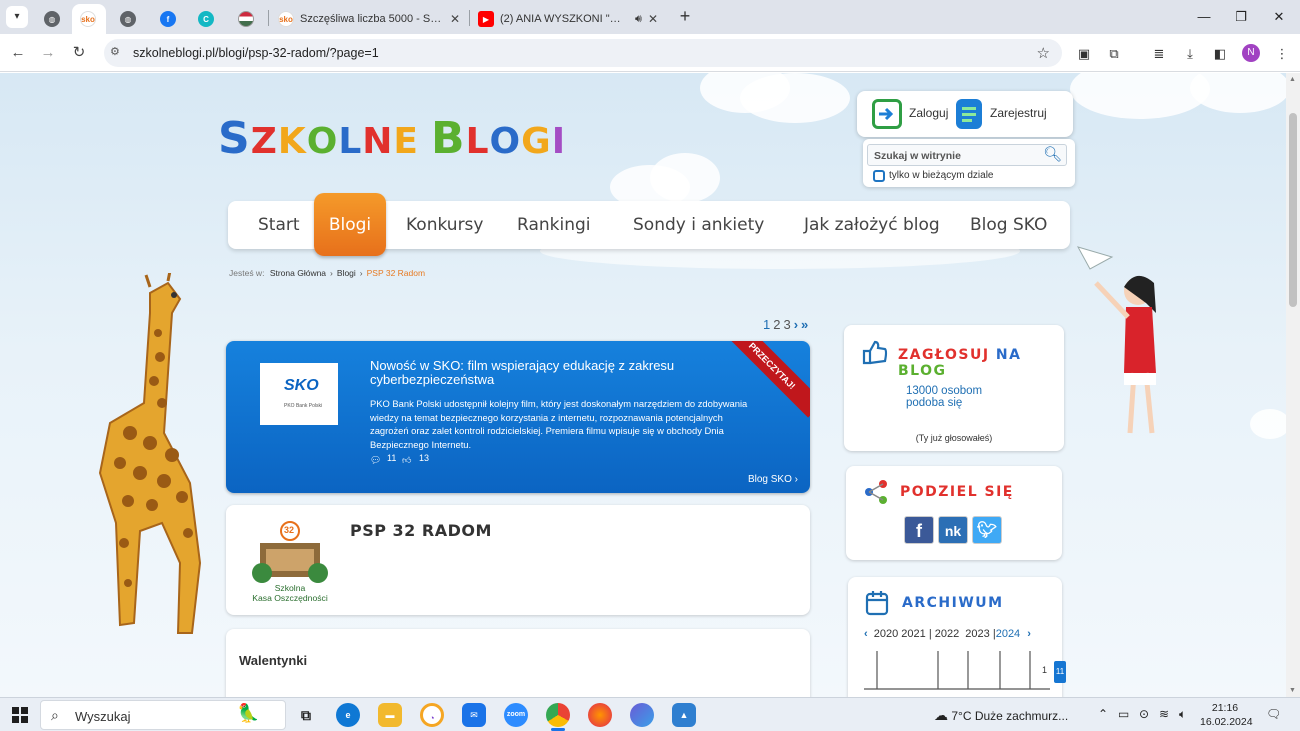 Image resolution: width=1300 pixels, height=731 pixels. I want to click on copilot-icon, so click(642, 715).